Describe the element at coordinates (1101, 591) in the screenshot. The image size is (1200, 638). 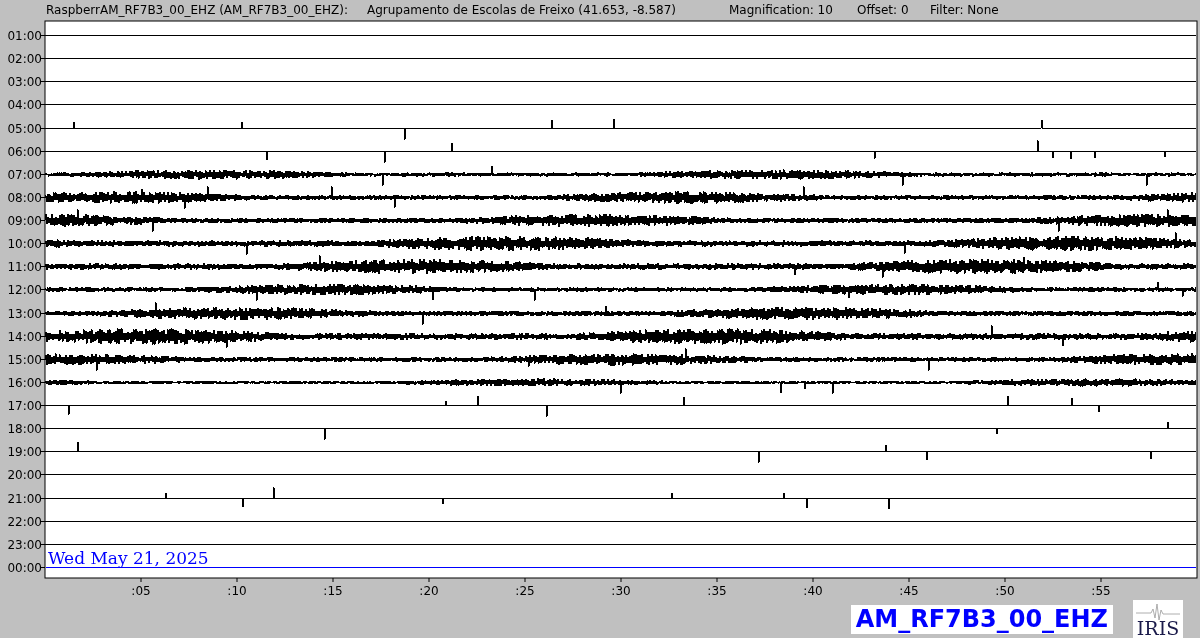
I see `minute-label: :55` at that location.